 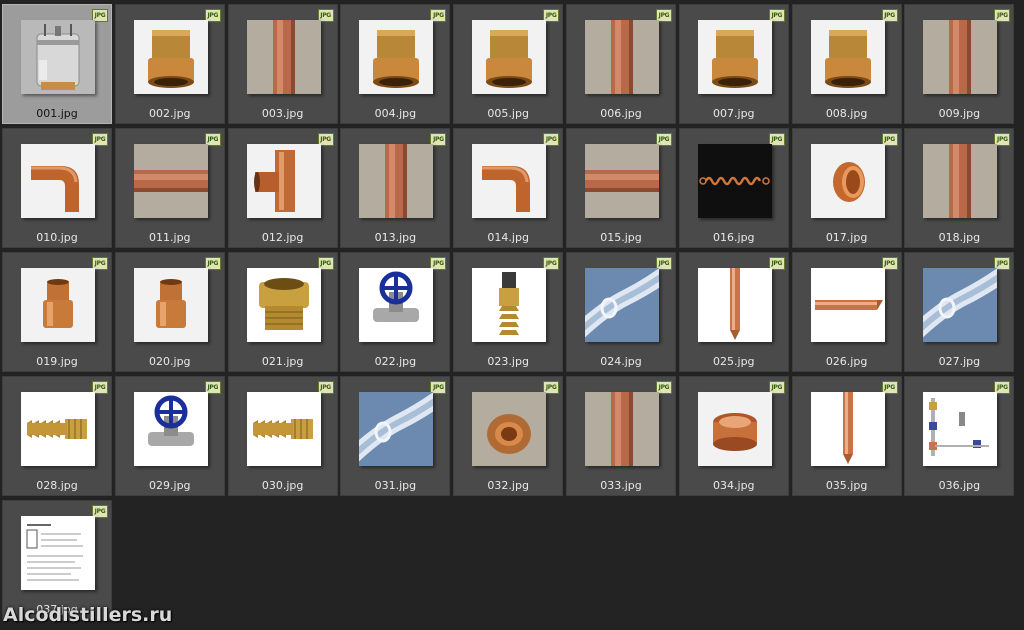 I want to click on thumbnail-tile: JPG 017.jpg, so click(x=846, y=188).